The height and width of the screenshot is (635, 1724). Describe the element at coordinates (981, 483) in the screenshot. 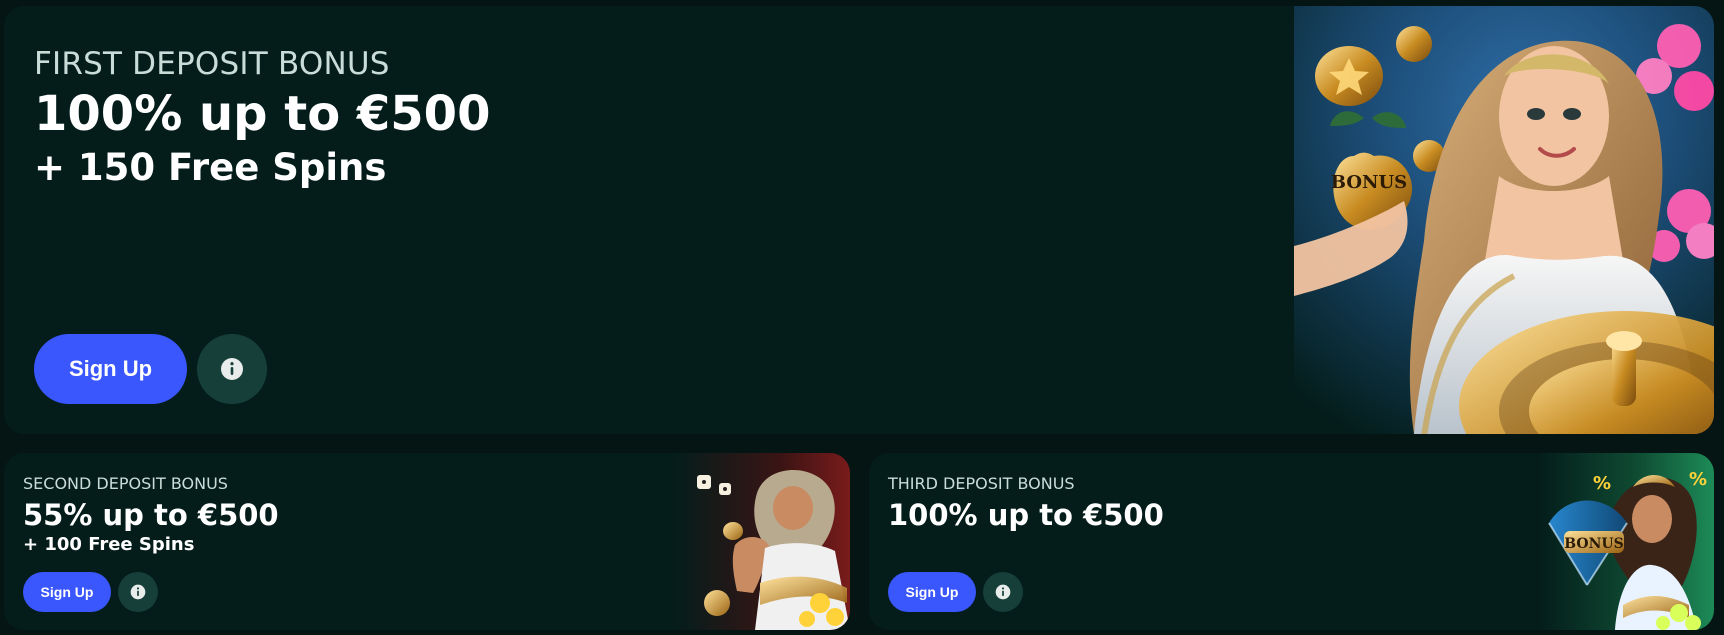

I see `bonus-eyebrow: THIRD DEPOSIT BONUS` at that location.